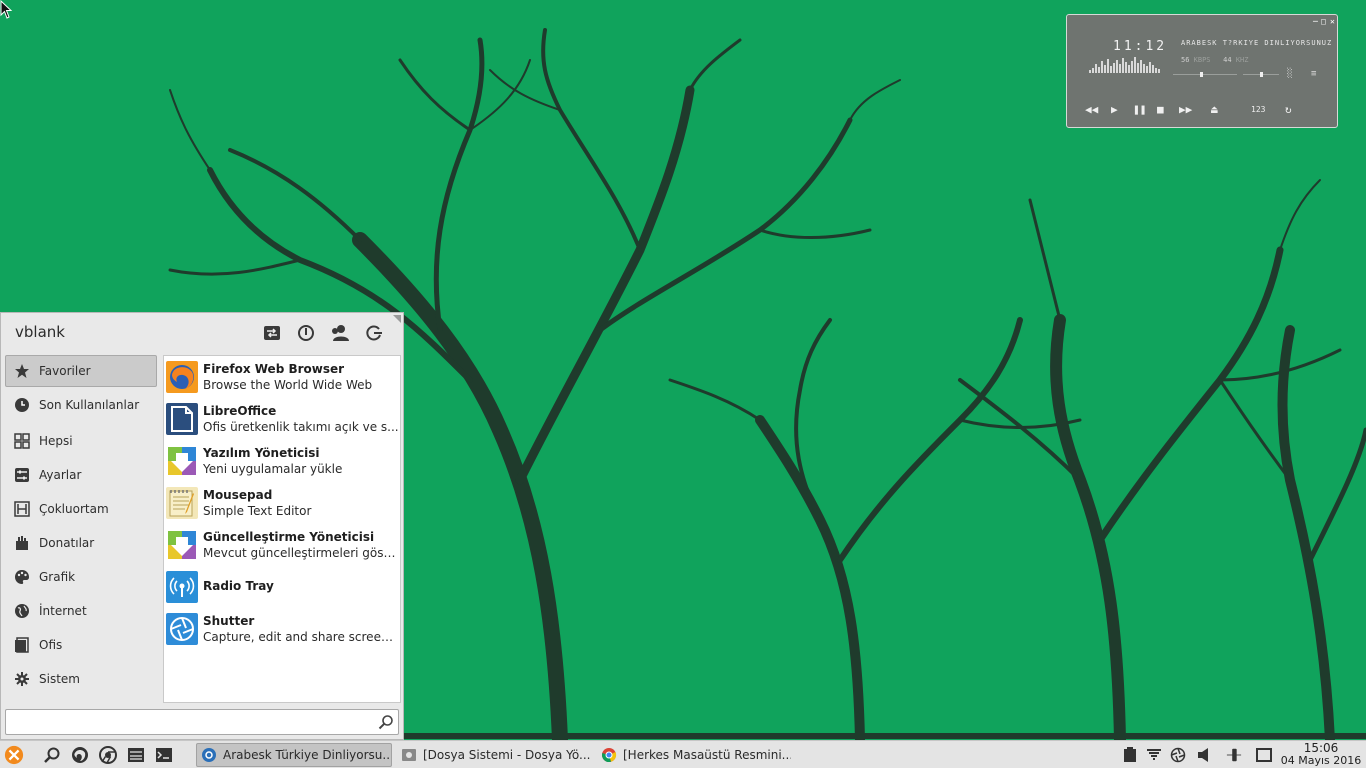 This screenshot has width=1366, height=768. What do you see at coordinates (182, 587) in the screenshot?
I see `radio-tray-icon` at bounding box center [182, 587].